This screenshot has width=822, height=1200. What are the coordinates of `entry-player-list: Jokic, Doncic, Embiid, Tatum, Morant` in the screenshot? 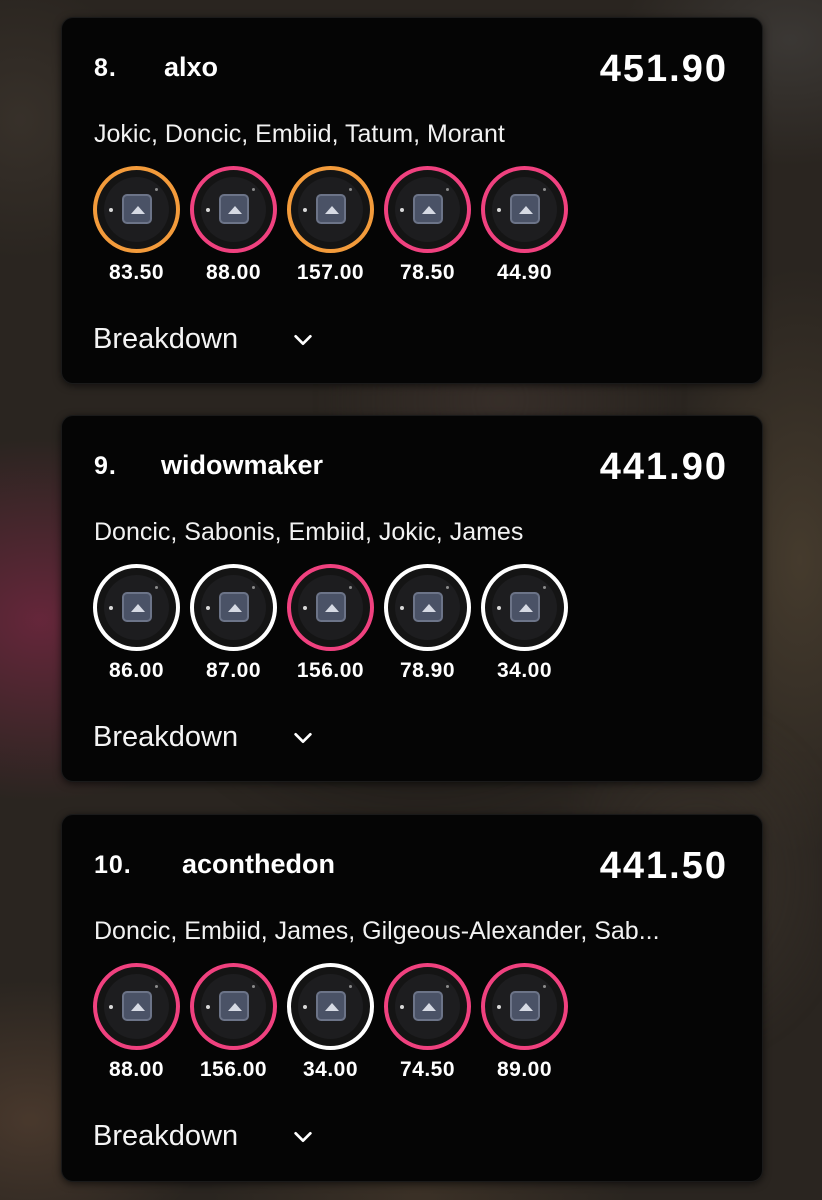 It's located at (299, 134).